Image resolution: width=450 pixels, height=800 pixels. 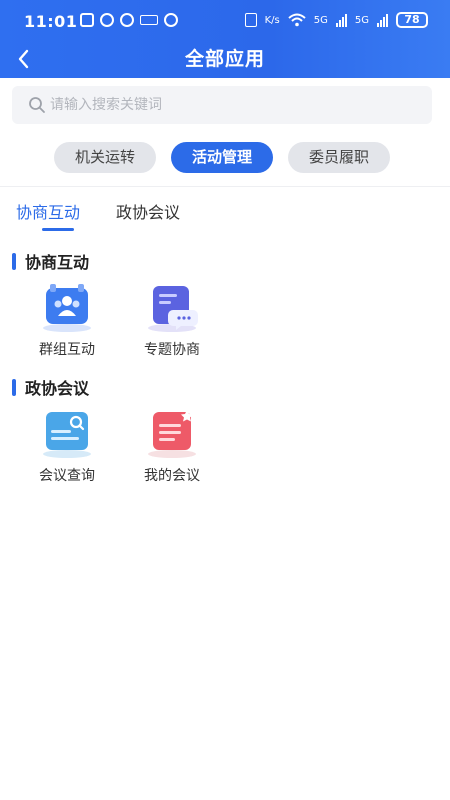 What do you see at coordinates (67, 309) in the screenshot?
I see `group-icon` at bounding box center [67, 309].